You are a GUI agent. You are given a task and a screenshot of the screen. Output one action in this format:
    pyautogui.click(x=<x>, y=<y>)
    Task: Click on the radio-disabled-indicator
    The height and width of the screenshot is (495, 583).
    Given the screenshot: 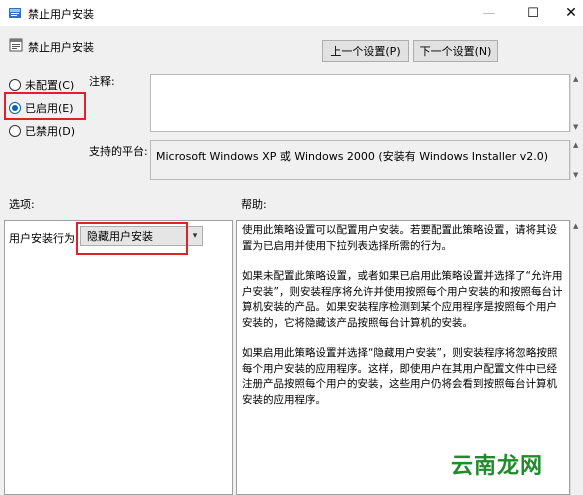 What is the action you would take?
    pyautogui.click(x=15, y=131)
    